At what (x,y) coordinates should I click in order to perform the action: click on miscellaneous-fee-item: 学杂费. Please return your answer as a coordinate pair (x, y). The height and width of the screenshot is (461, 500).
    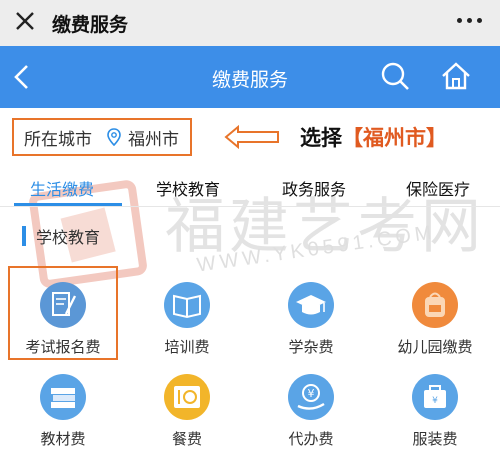
    Looking at the image, I should click on (311, 319).